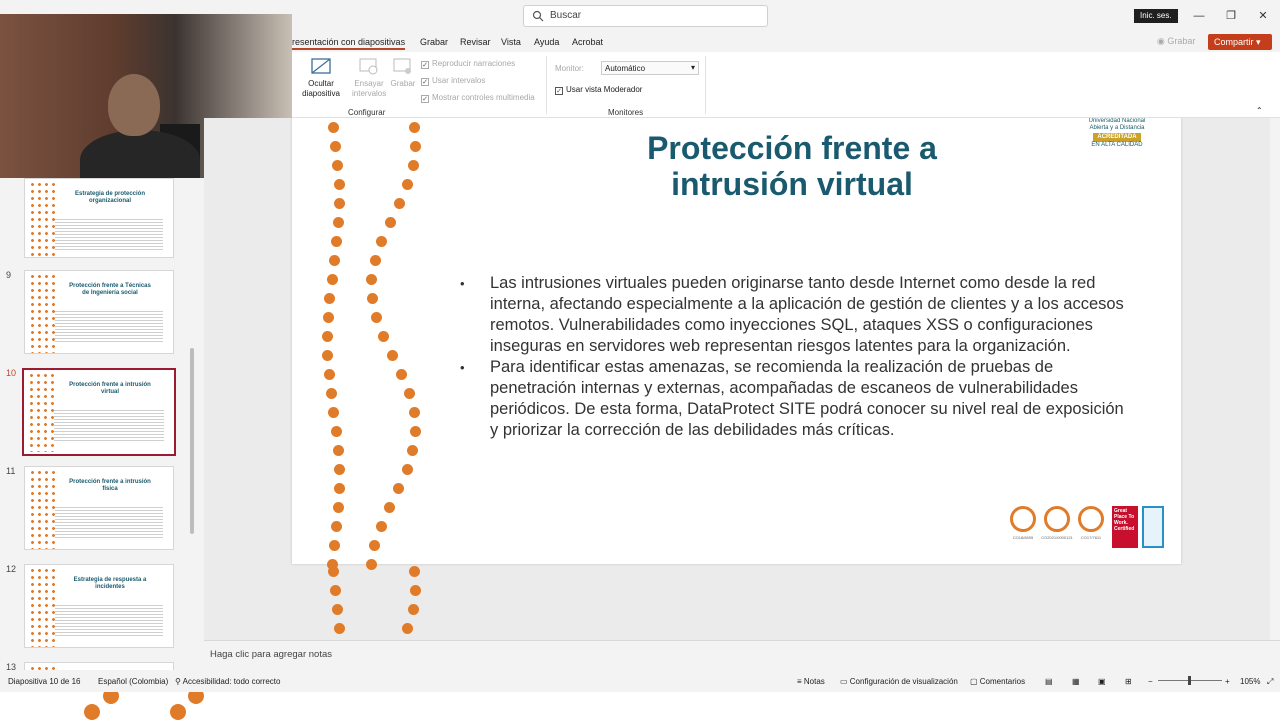 The image size is (1280, 720). I want to click on tab-view: Vista, so click(511, 42).